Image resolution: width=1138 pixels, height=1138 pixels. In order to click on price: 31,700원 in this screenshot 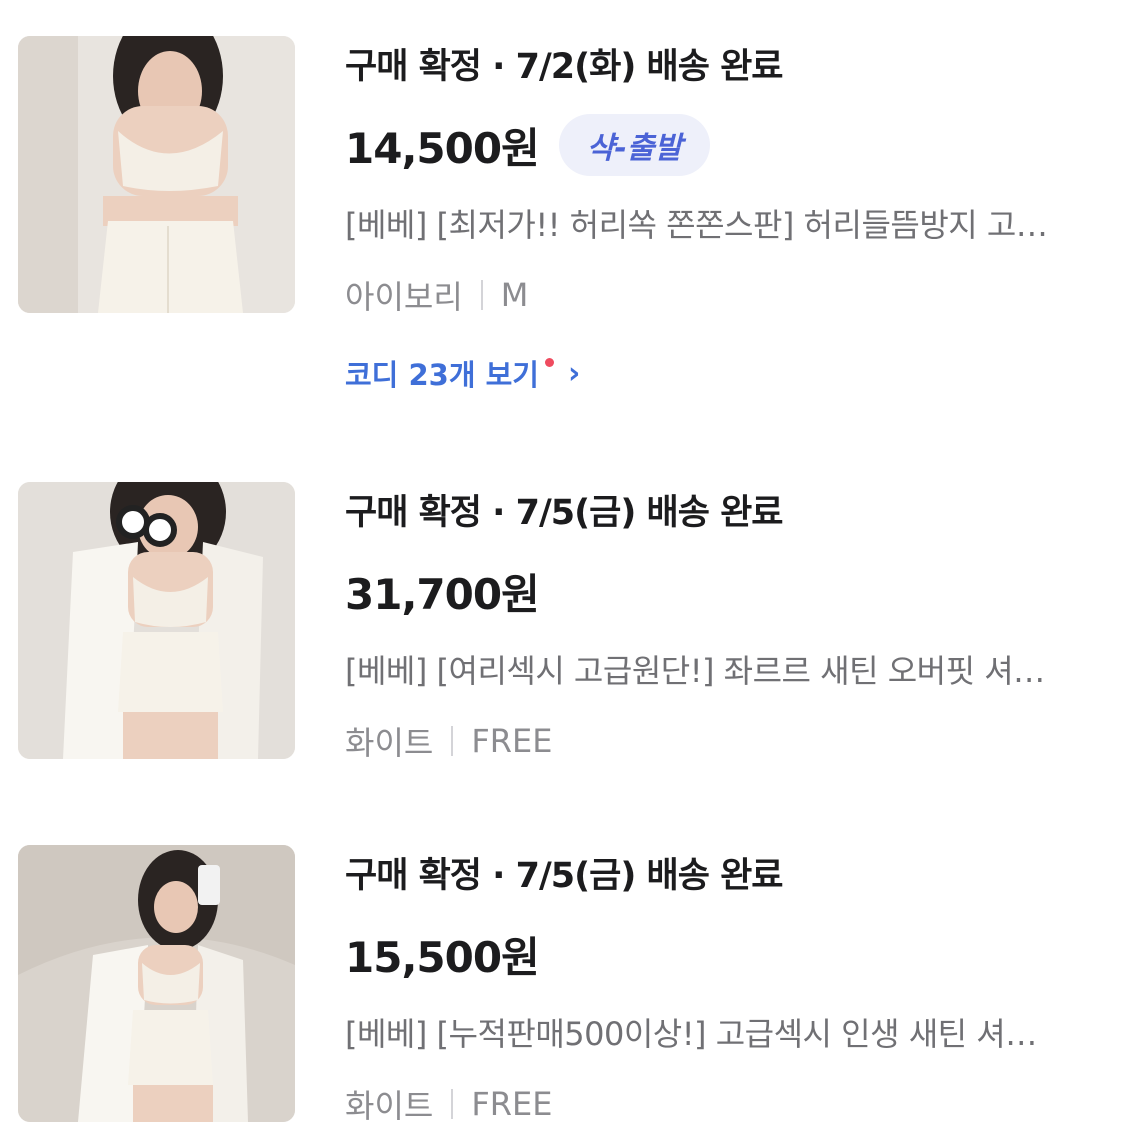, I will do `click(442, 594)`.